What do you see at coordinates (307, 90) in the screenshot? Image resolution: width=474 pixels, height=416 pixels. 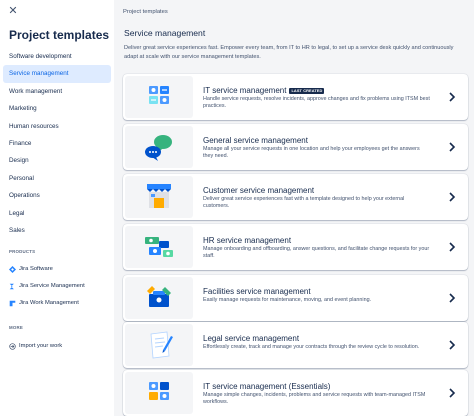 I see `last-created-badge: LAST CREATED` at bounding box center [307, 90].